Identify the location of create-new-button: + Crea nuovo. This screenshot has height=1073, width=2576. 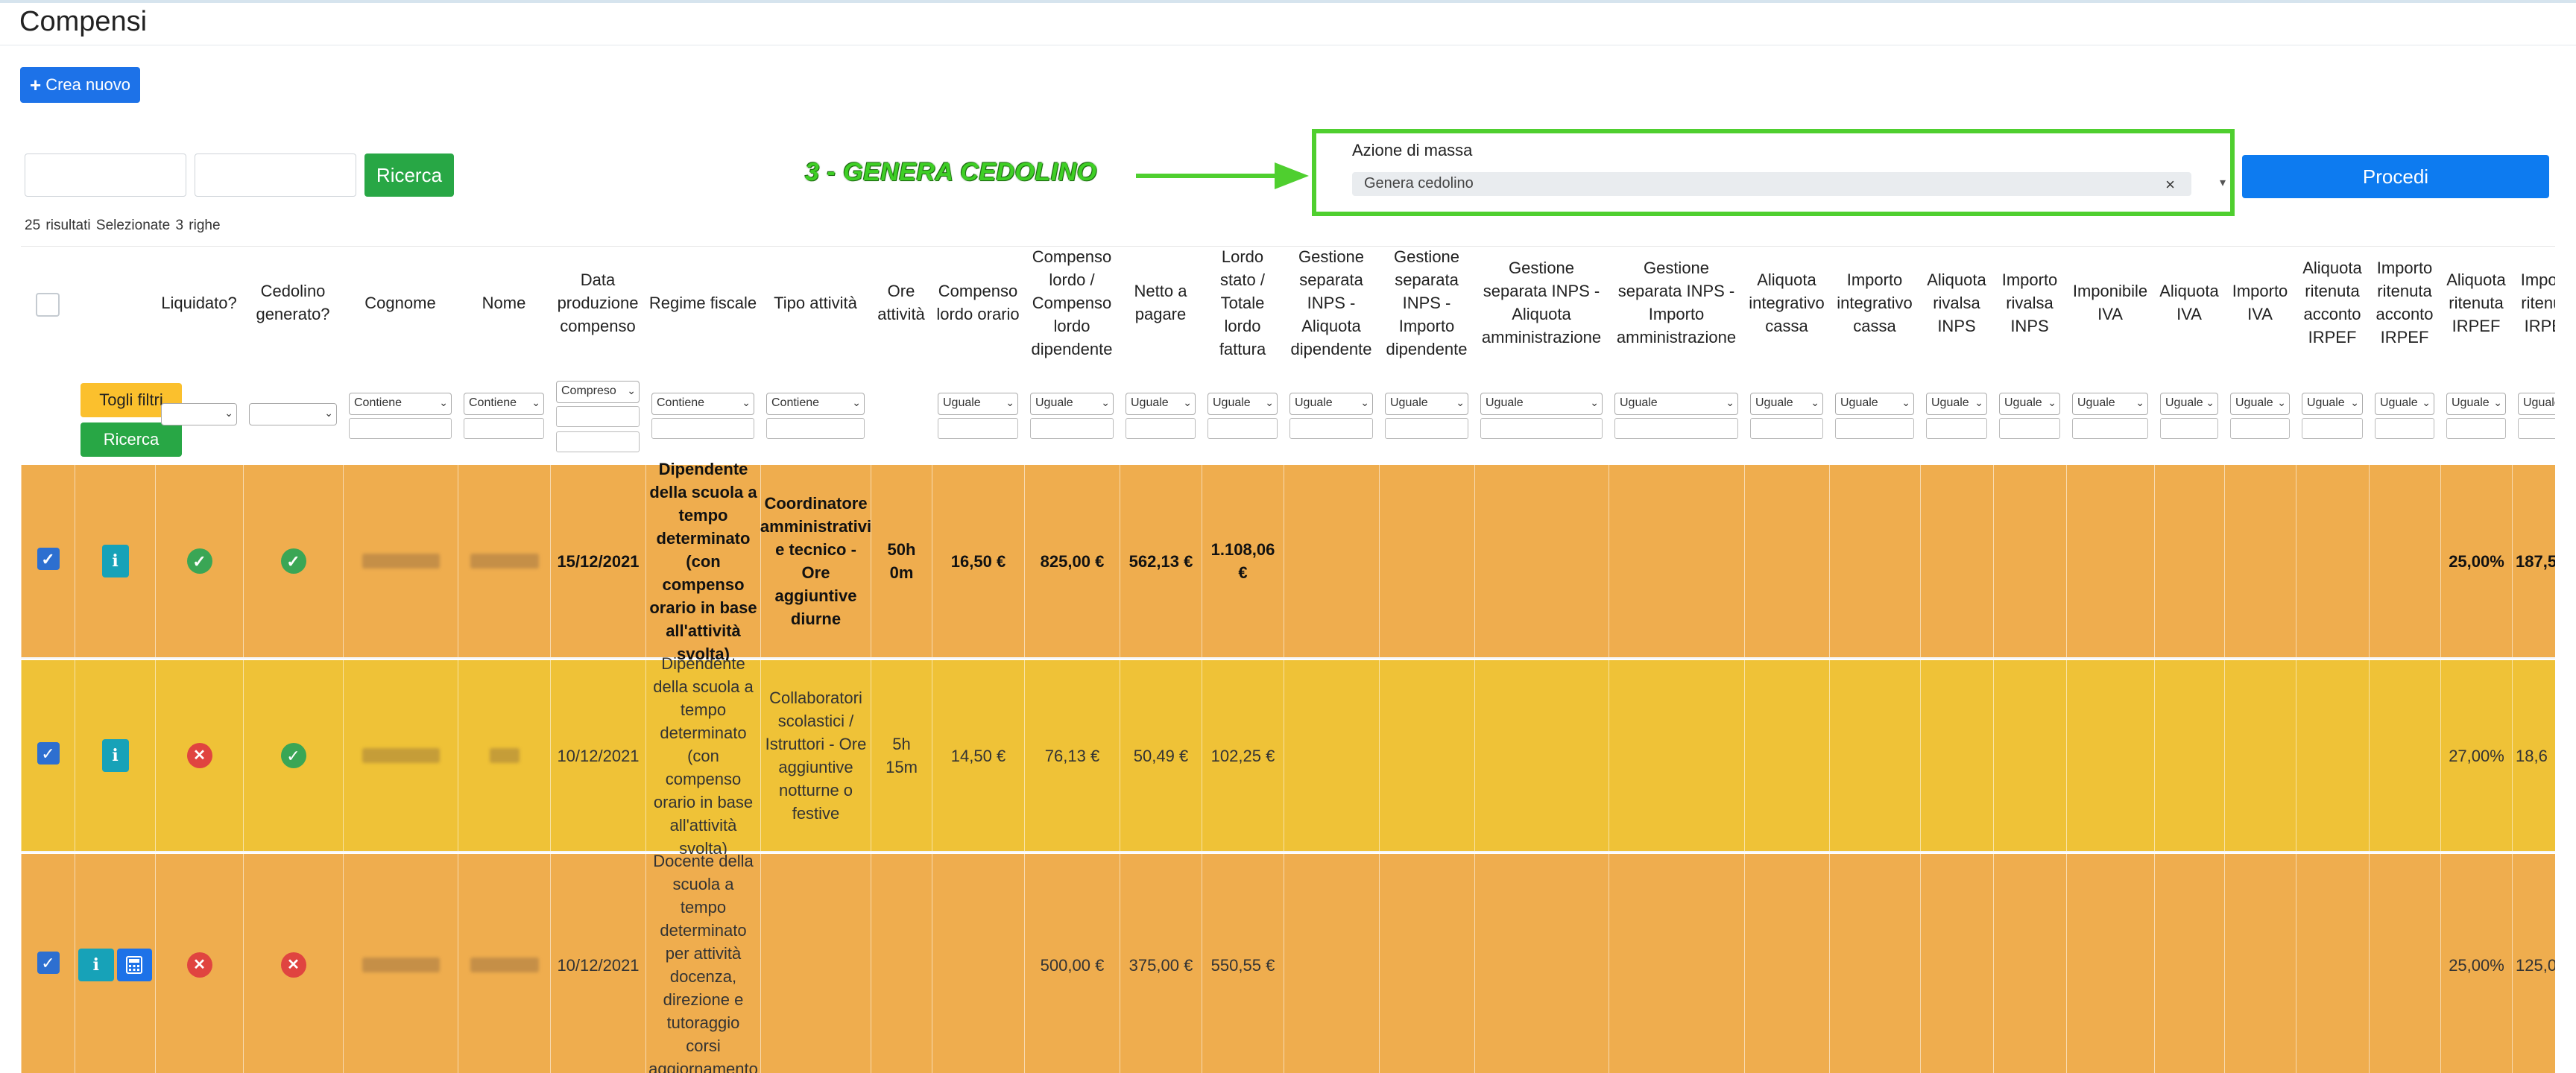
(80, 85).